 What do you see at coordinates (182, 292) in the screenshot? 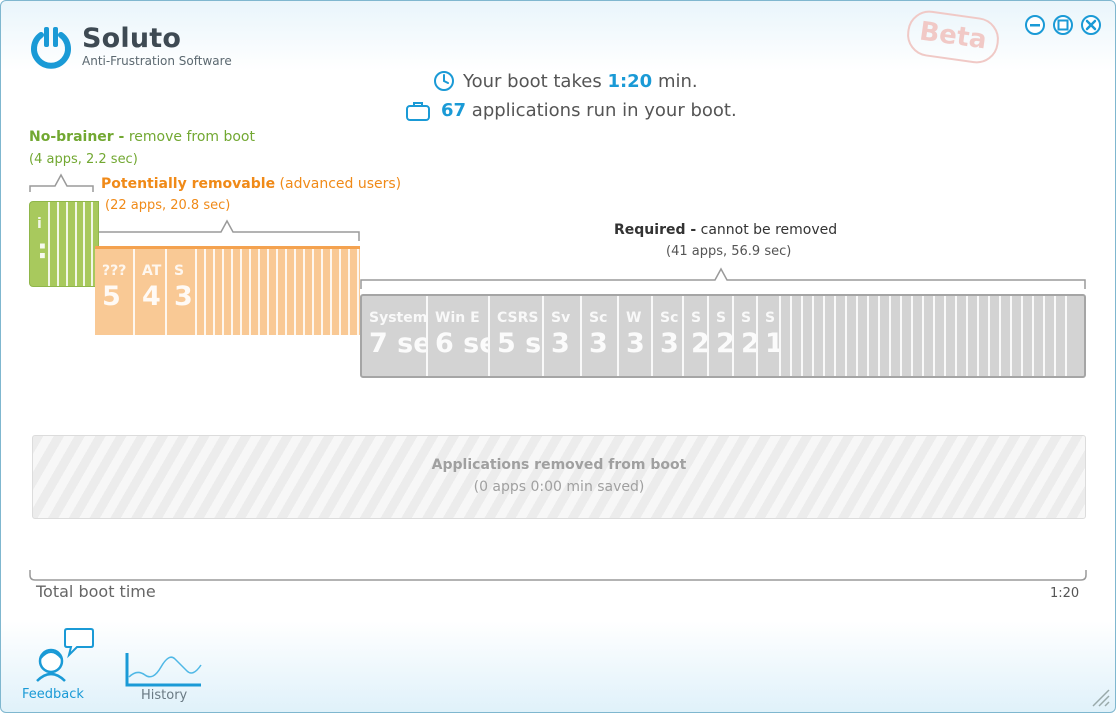
I see `app-segment: S3` at bounding box center [182, 292].